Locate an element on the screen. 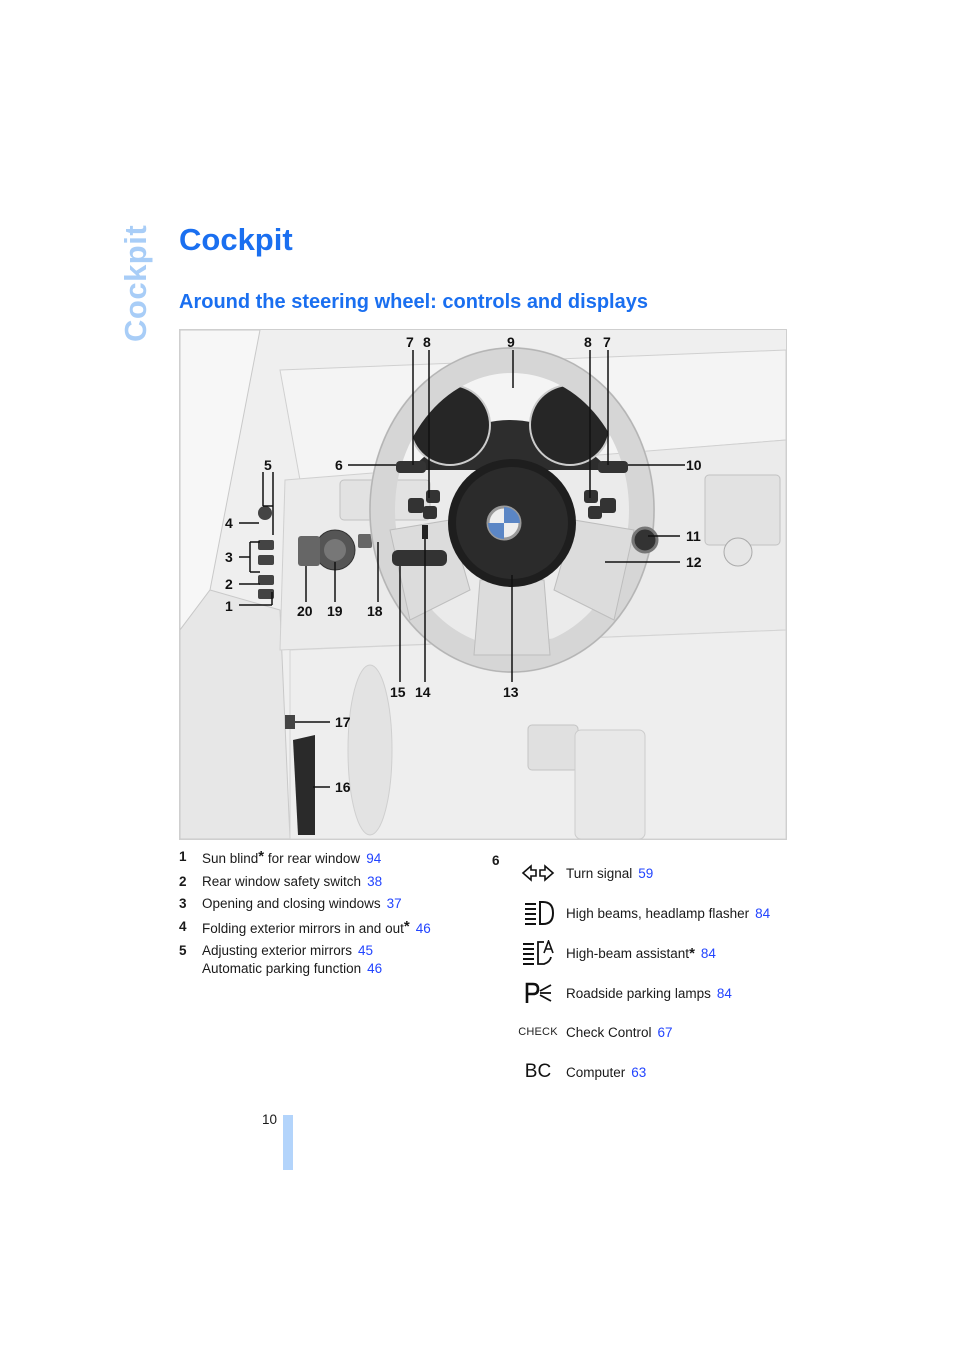 This screenshot has width=954, height=1351. callout-19: 19 is located at coordinates (335, 611).